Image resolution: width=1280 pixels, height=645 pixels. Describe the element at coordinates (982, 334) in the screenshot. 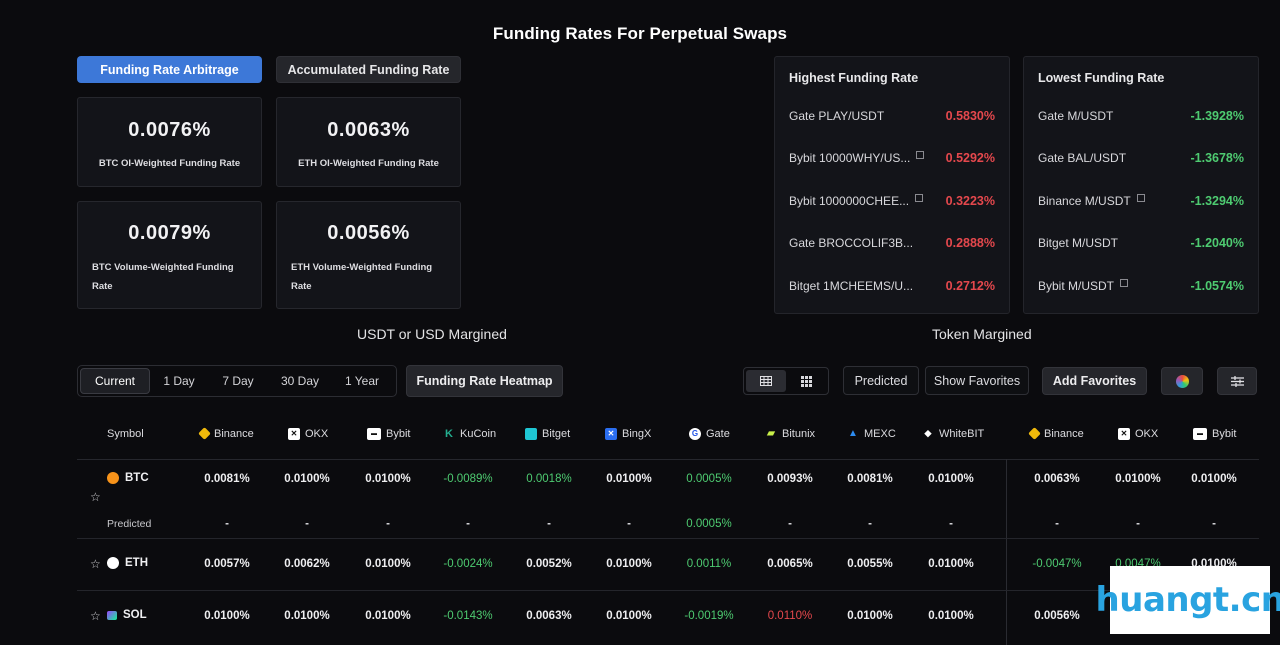

I see `section-token-margined: Token Margined` at that location.